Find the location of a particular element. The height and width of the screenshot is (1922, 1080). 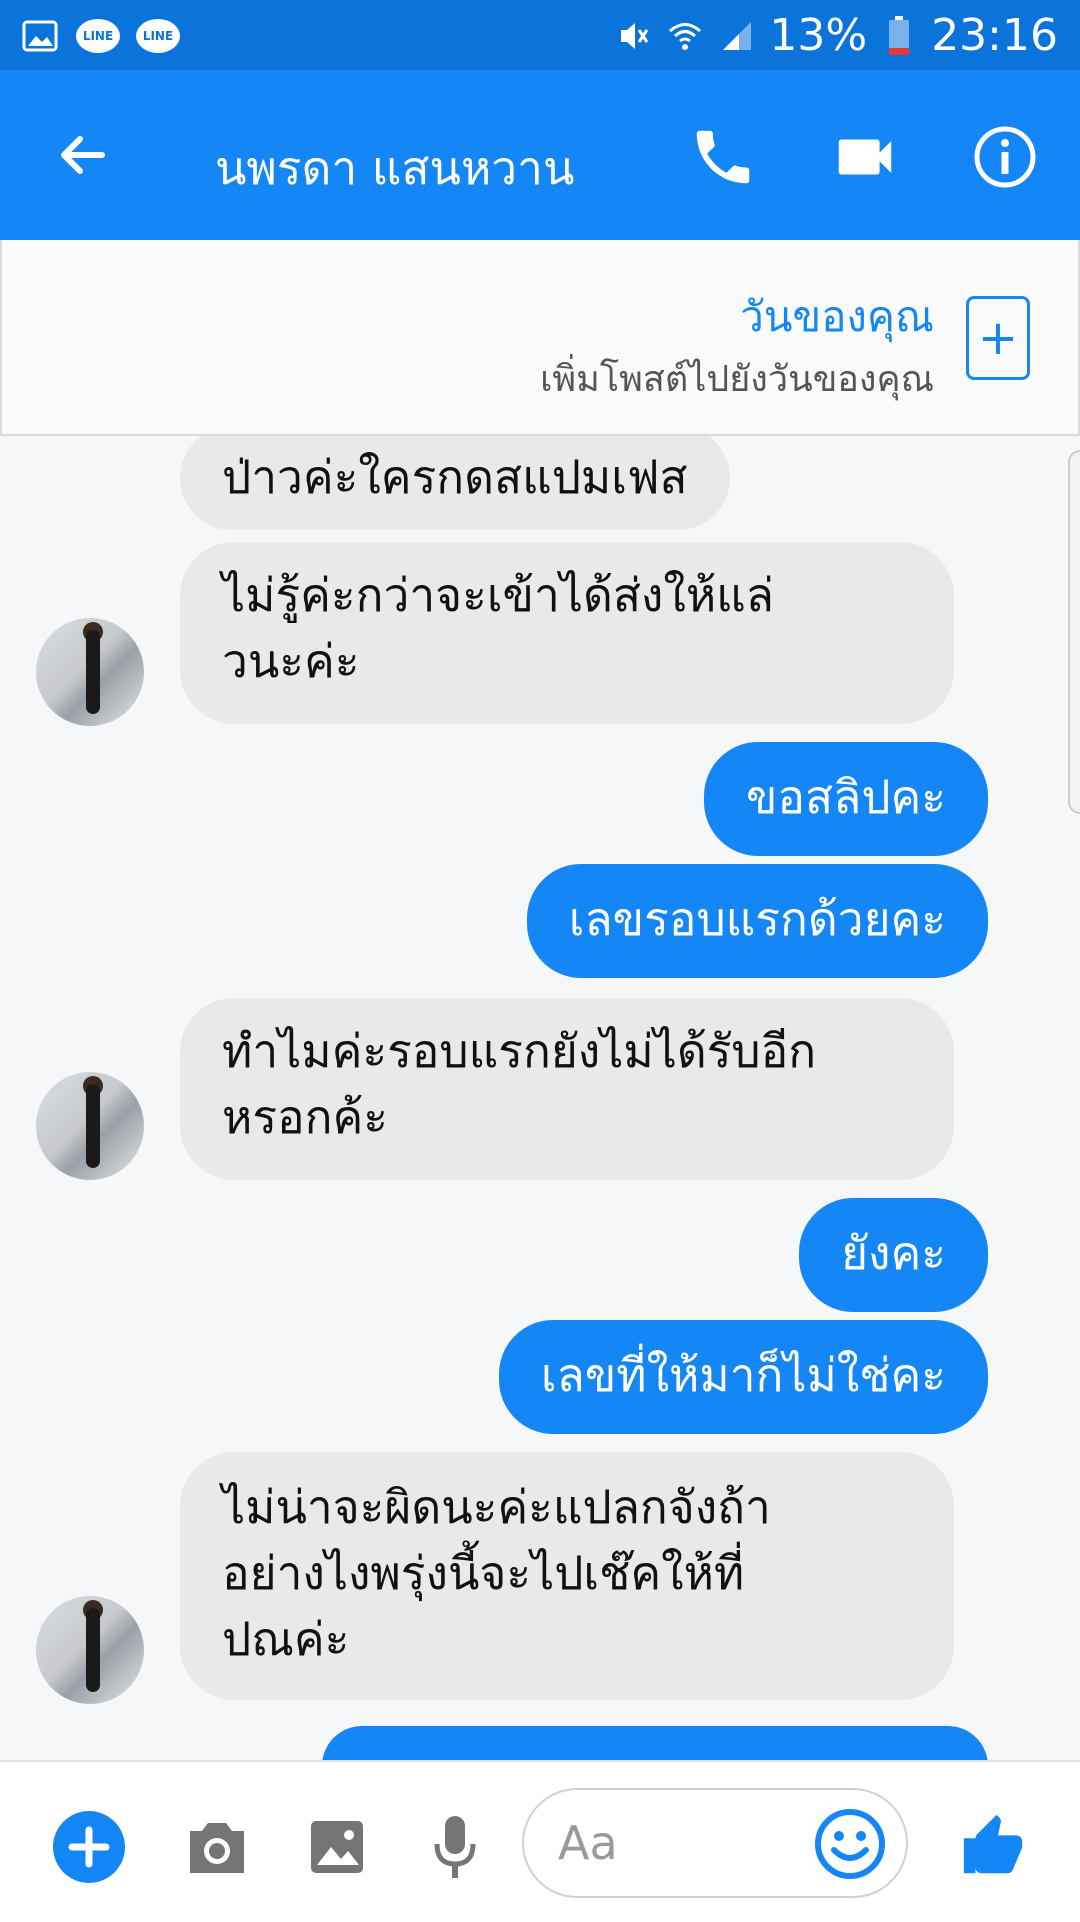

clock: 23:16 is located at coordinates (994, 35).